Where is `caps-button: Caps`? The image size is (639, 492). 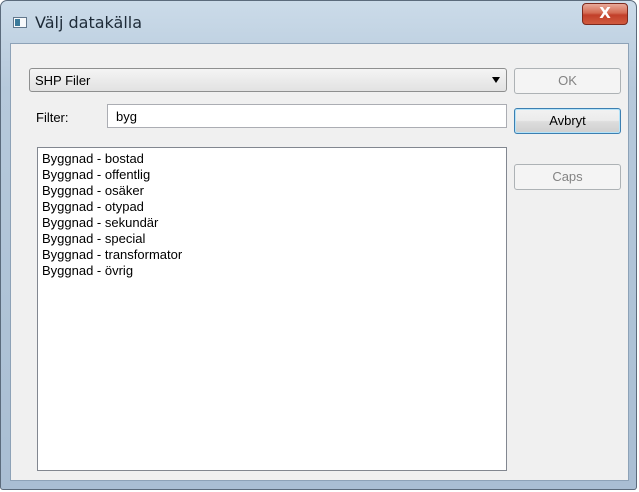 caps-button: Caps is located at coordinates (567, 177).